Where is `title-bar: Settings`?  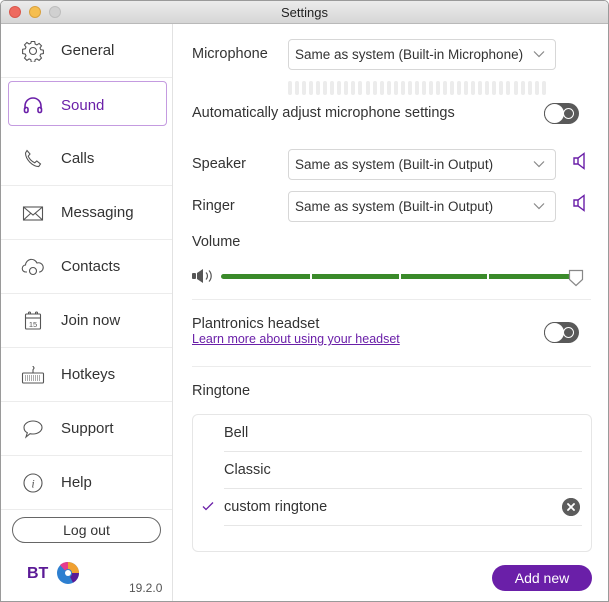 title-bar: Settings is located at coordinates (304, 12).